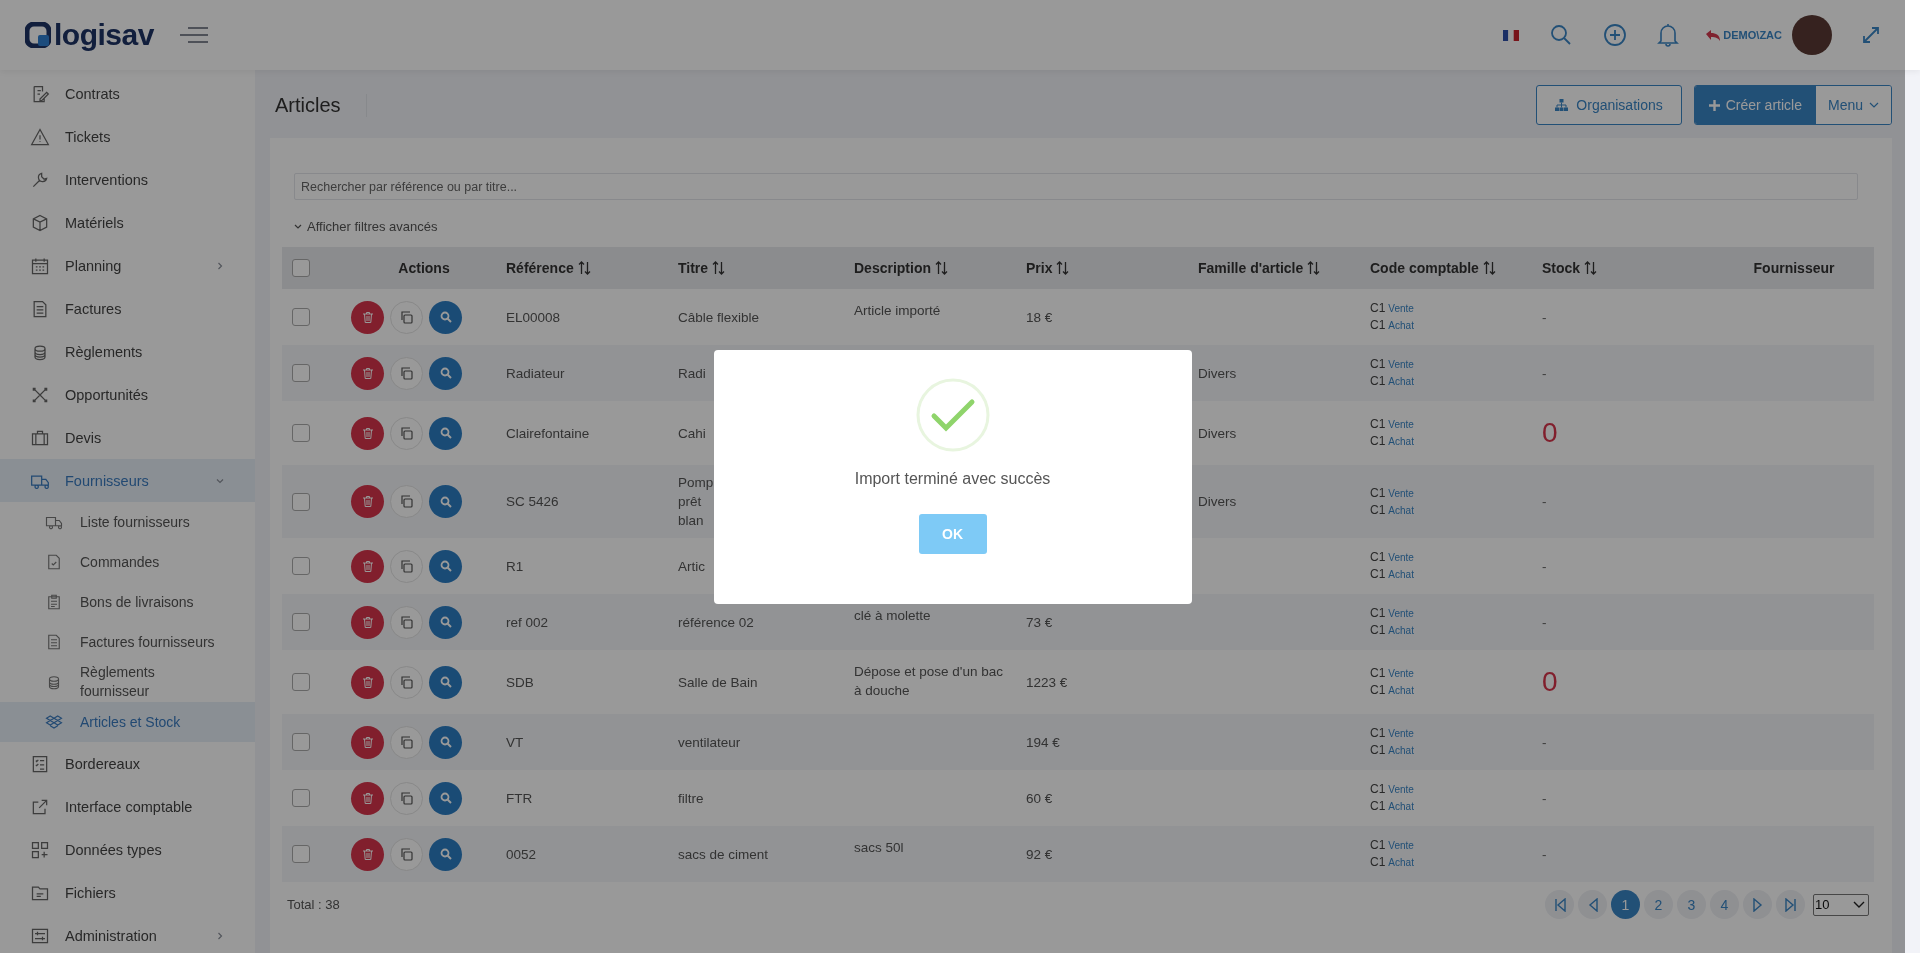 This screenshot has height=953, width=1920. What do you see at coordinates (127, 265) in the screenshot?
I see `sidebar-item: Planning` at bounding box center [127, 265].